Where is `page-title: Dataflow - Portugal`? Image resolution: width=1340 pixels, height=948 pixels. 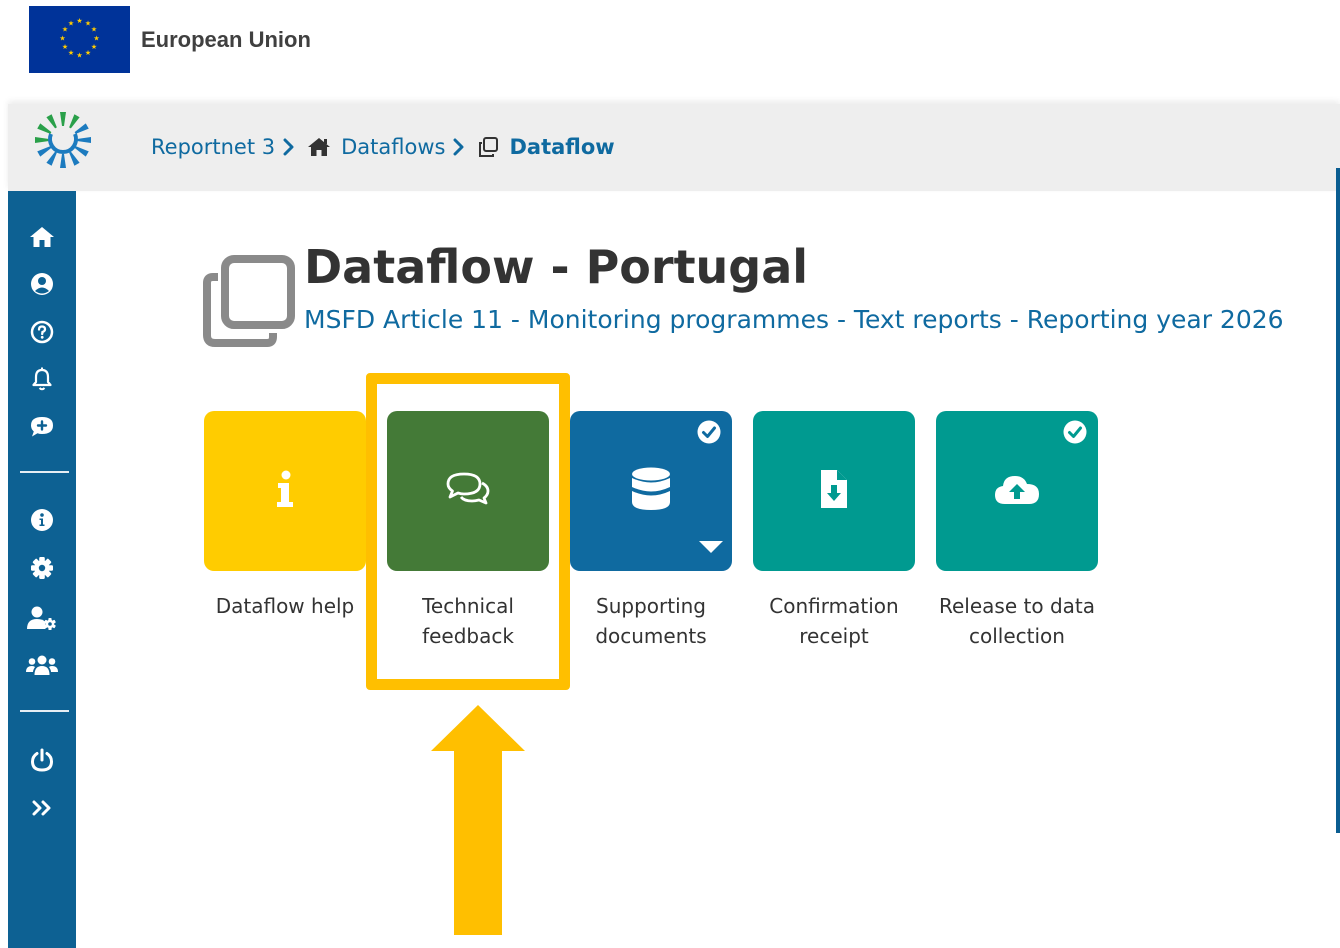
page-title: Dataflow - Portugal is located at coordinates (556, 267).